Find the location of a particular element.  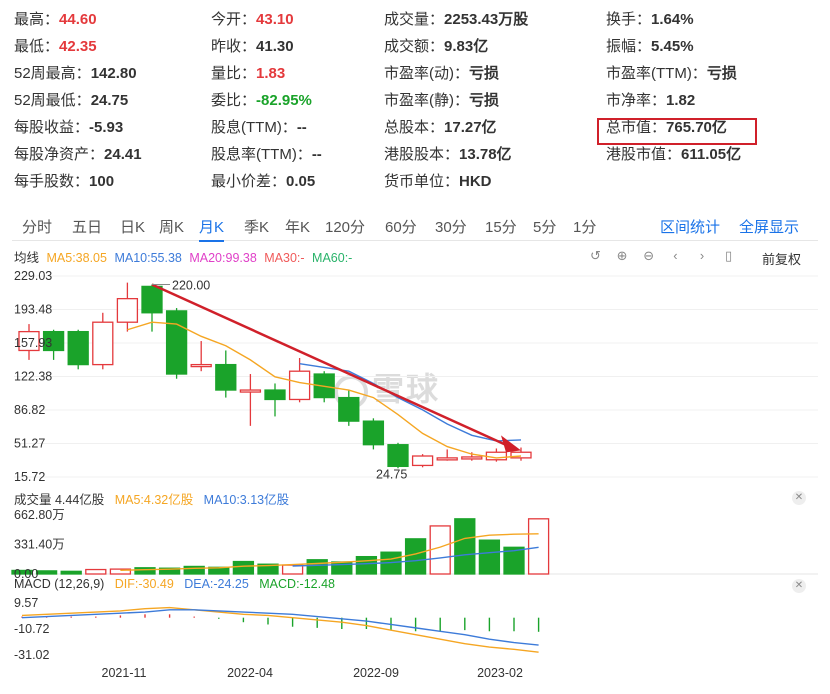

volume-axis-label: 662.80万 is located at coordinates (39, 515).